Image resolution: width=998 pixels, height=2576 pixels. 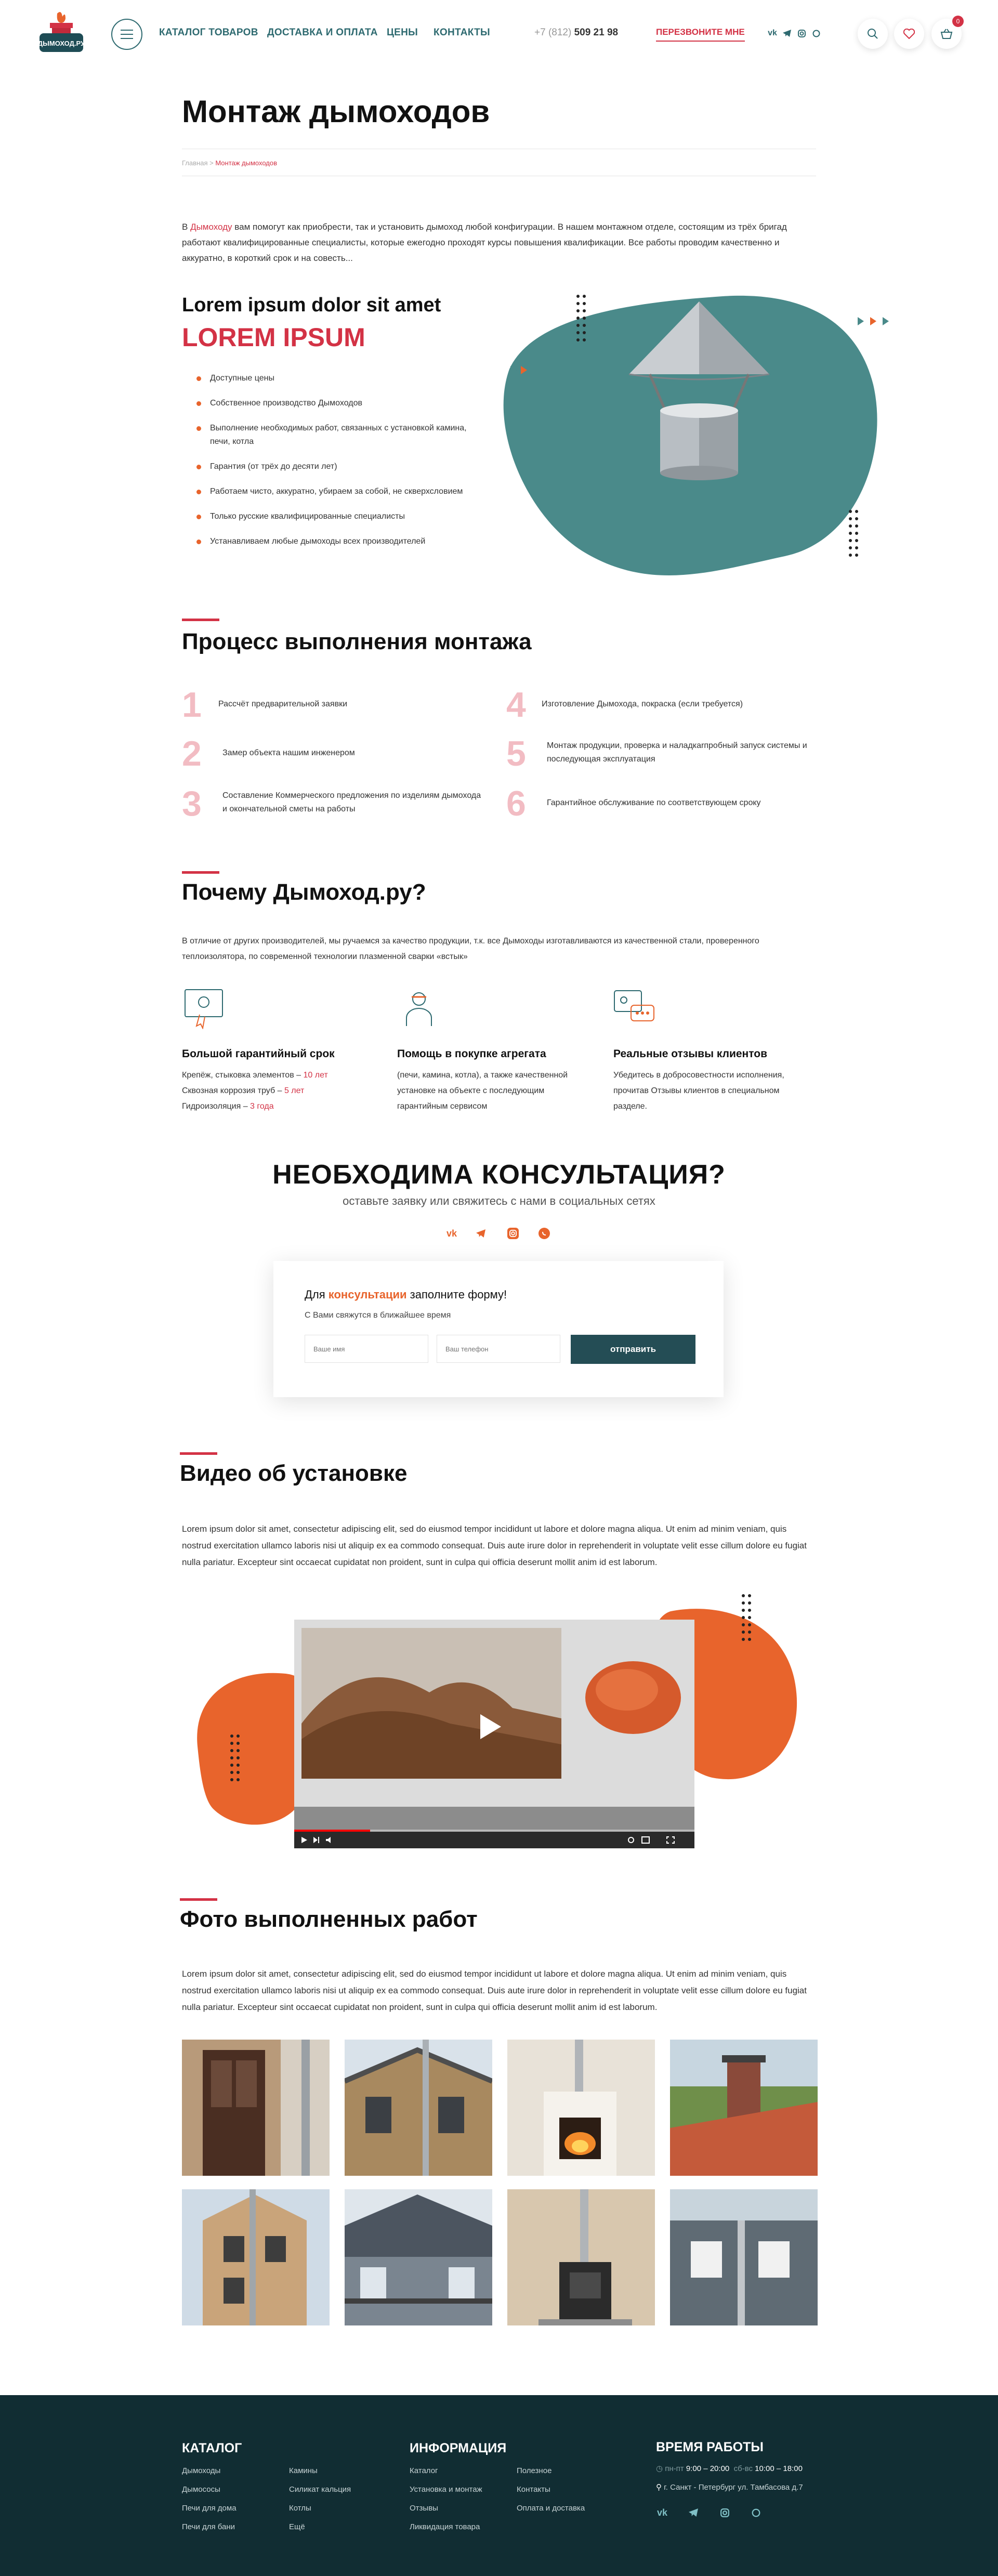 What do you see at coordinates (366, 1349) in the screenshot?
I see `name-input` at bounding box center [366, 1349].